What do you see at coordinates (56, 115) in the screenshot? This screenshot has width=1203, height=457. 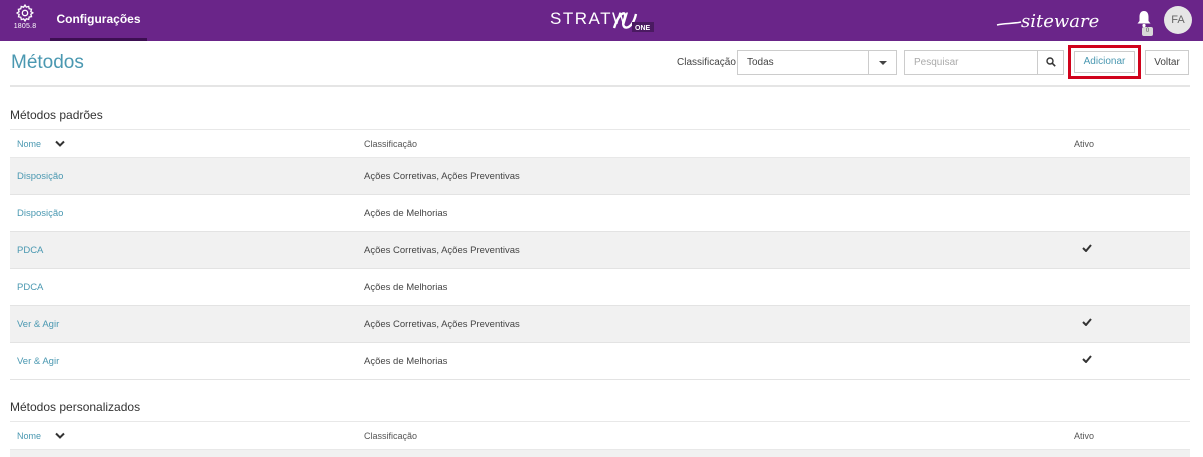 I see `section-title-default-methods: Métodos padrões` at bounding box center [56, 115].